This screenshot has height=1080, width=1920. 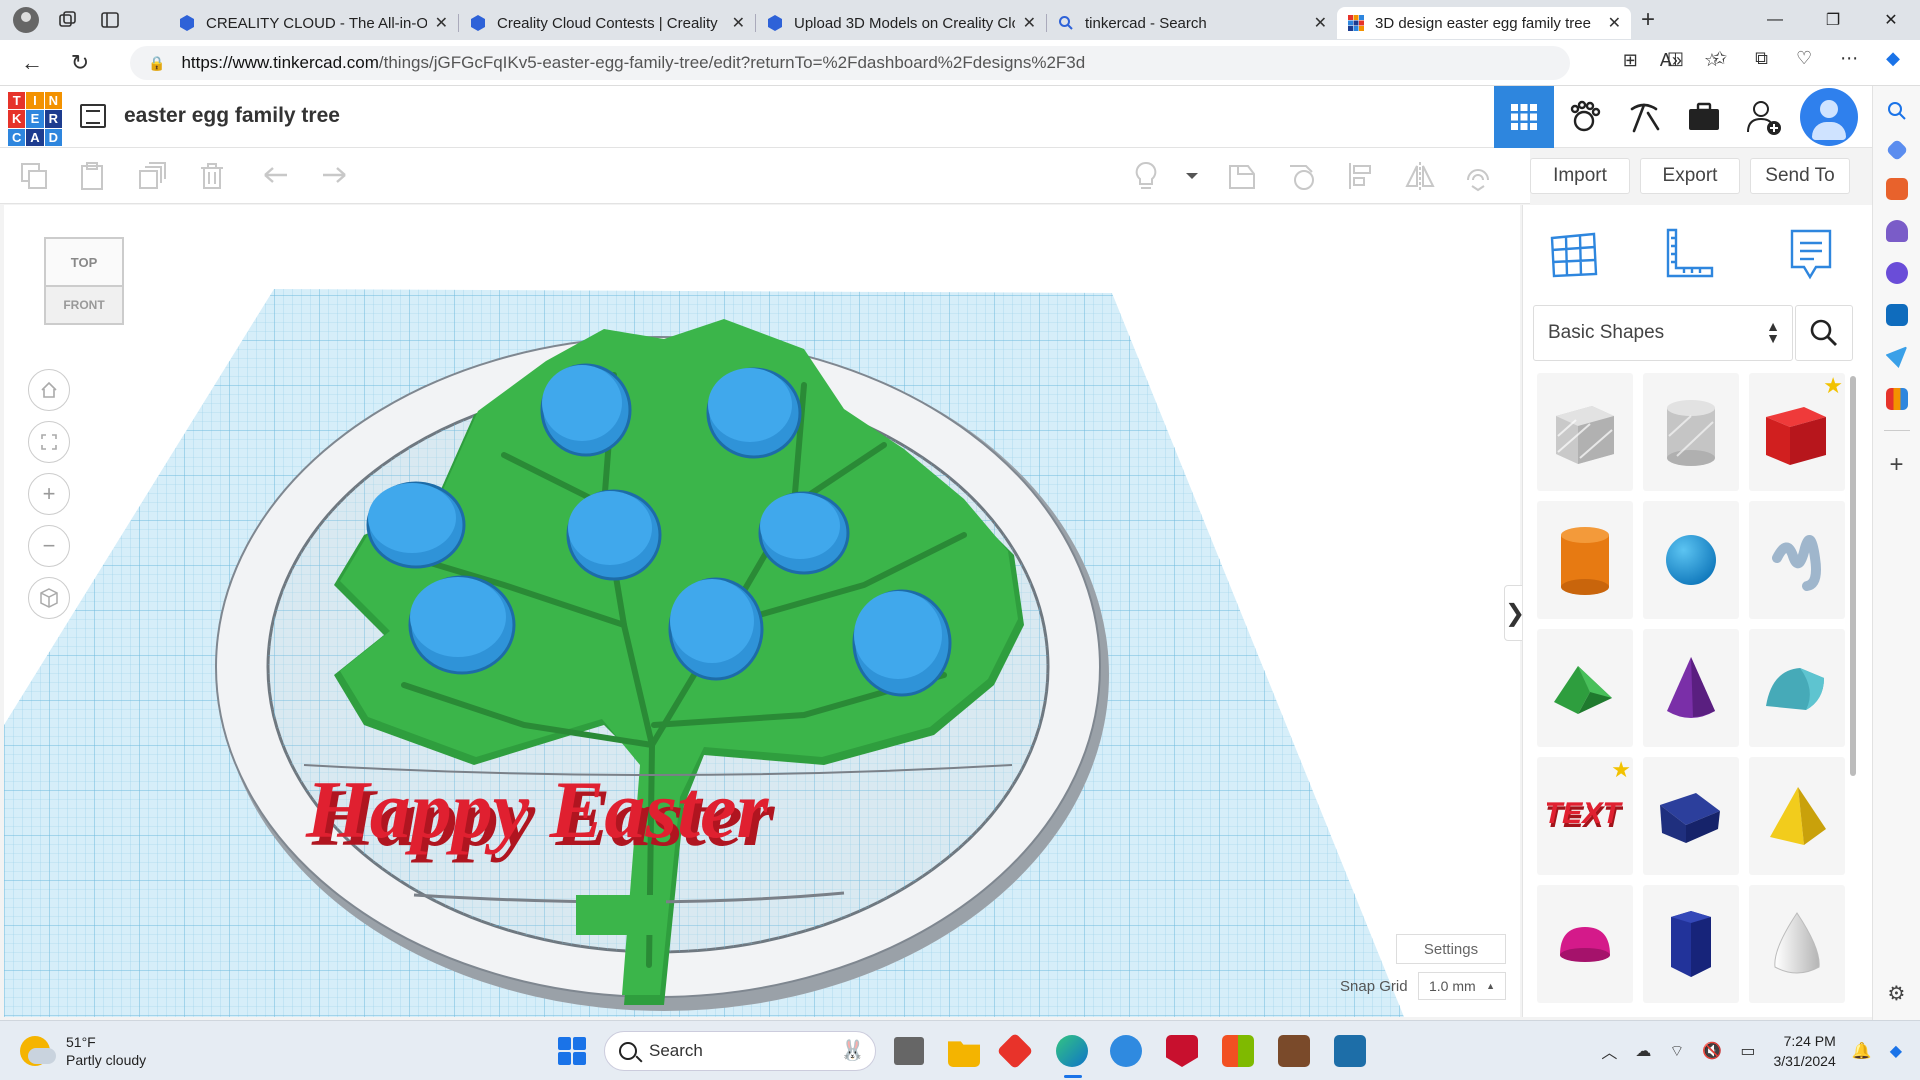 I want to click on network-status-icon: ☁, so click(x=1643, y=1051).